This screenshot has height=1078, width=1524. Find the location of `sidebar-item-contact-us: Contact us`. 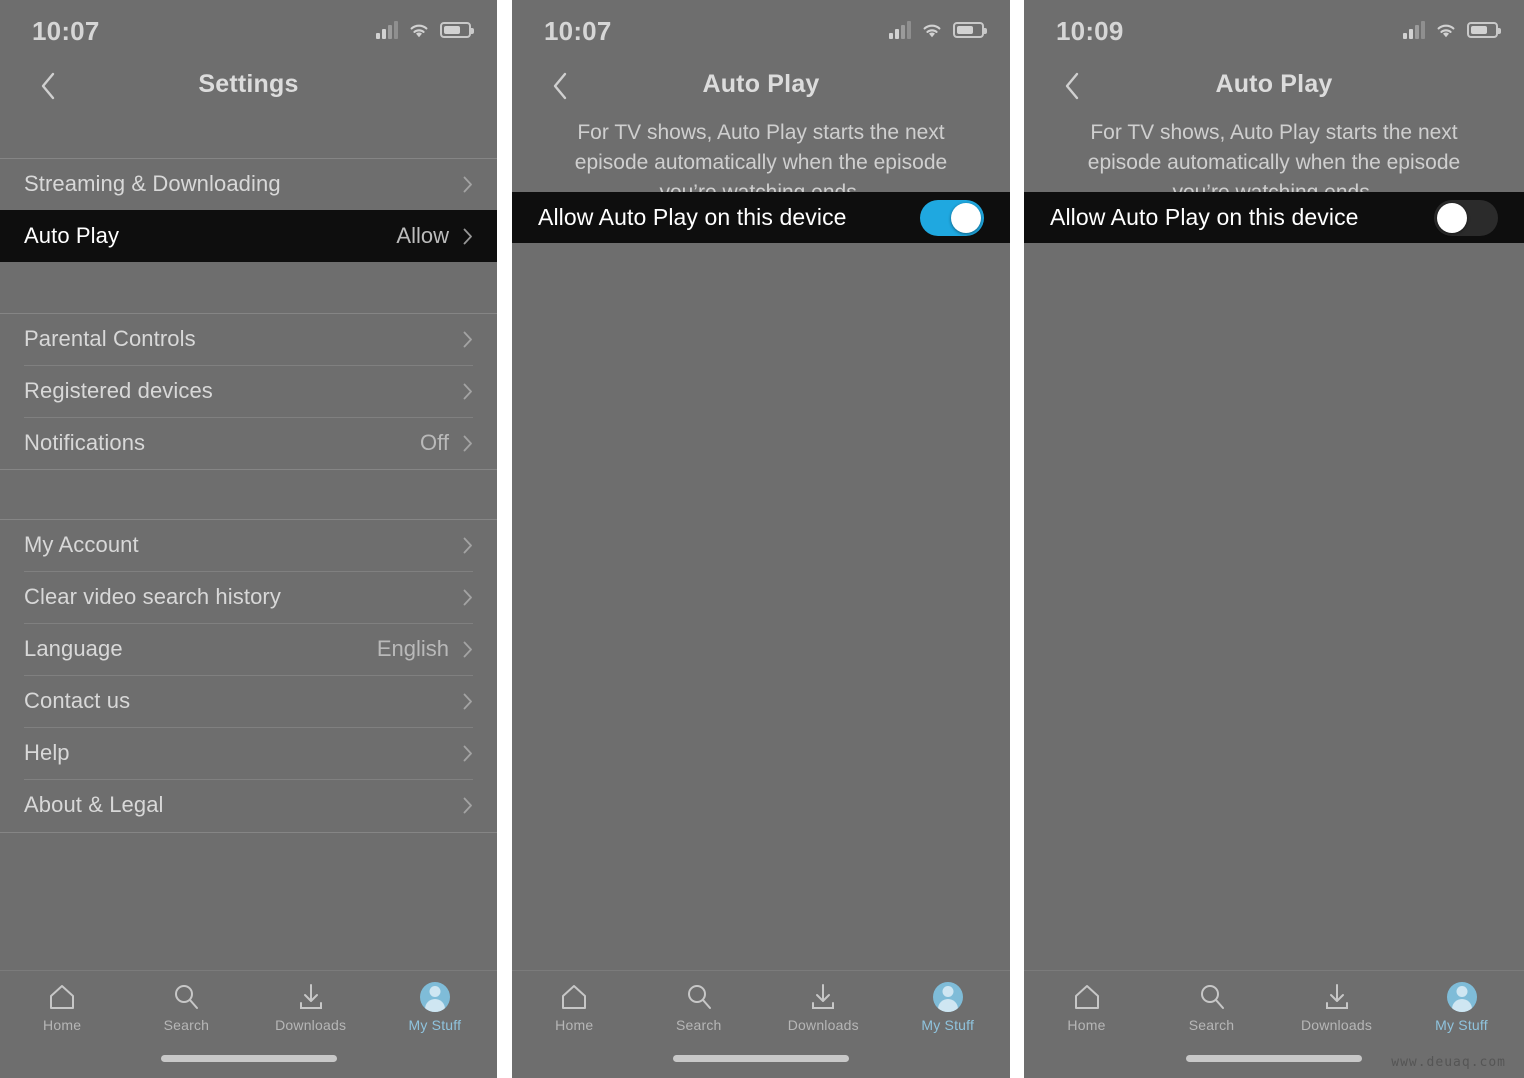

sidebar-item-contact-us: Contact us is located at coordinates (248, 701).